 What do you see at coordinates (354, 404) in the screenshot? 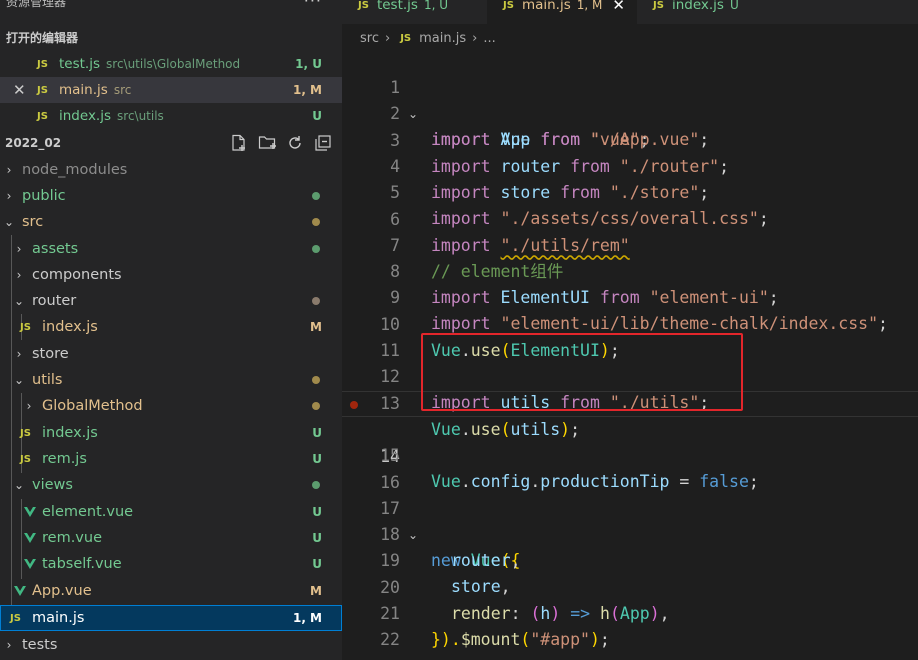
I see `breakpoint-dot` at bounding box center [354, 404].